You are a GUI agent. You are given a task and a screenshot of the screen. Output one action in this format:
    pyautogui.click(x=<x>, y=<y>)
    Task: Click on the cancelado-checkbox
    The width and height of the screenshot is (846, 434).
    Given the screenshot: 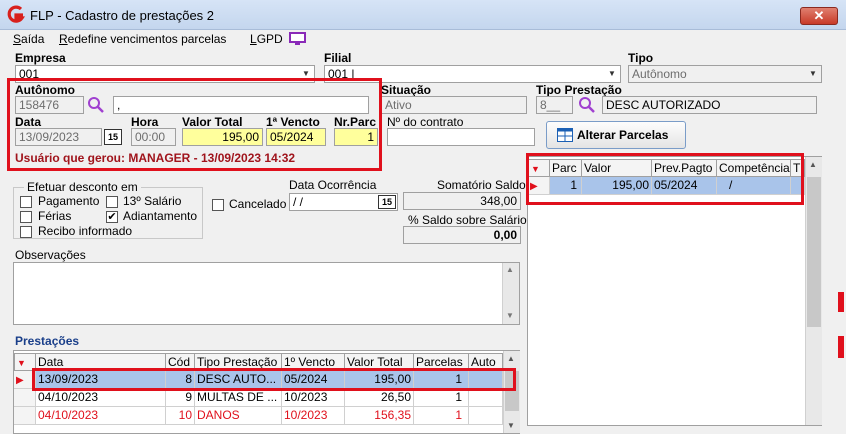 What is the action you would take?
    pyautogui.click(x=218, y=205)
    